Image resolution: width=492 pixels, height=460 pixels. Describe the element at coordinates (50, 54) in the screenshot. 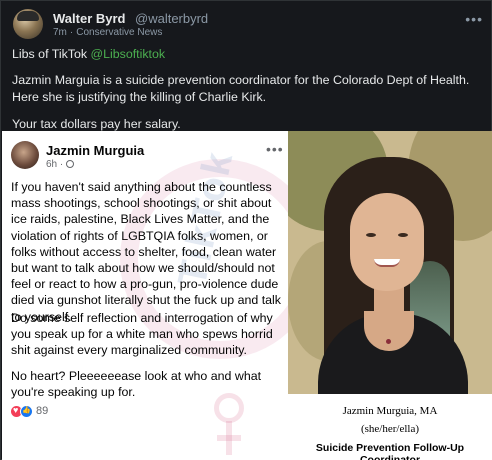

I see `source-name: Libs of TikTok` at that location.